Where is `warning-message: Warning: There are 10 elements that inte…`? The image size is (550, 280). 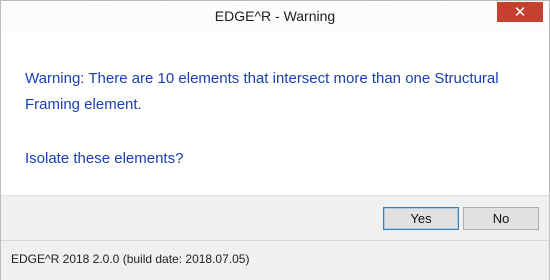
warning-message: Warning: There are 10 elements that inte… is located at coordinates (262, 91).